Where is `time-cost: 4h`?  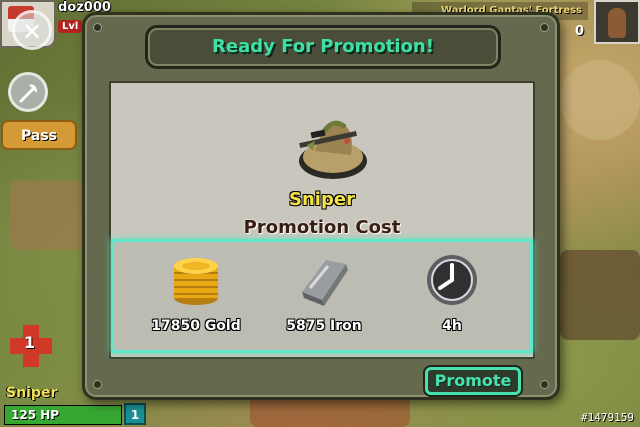 time-cost: 4h is located at coordinates (452, 326).